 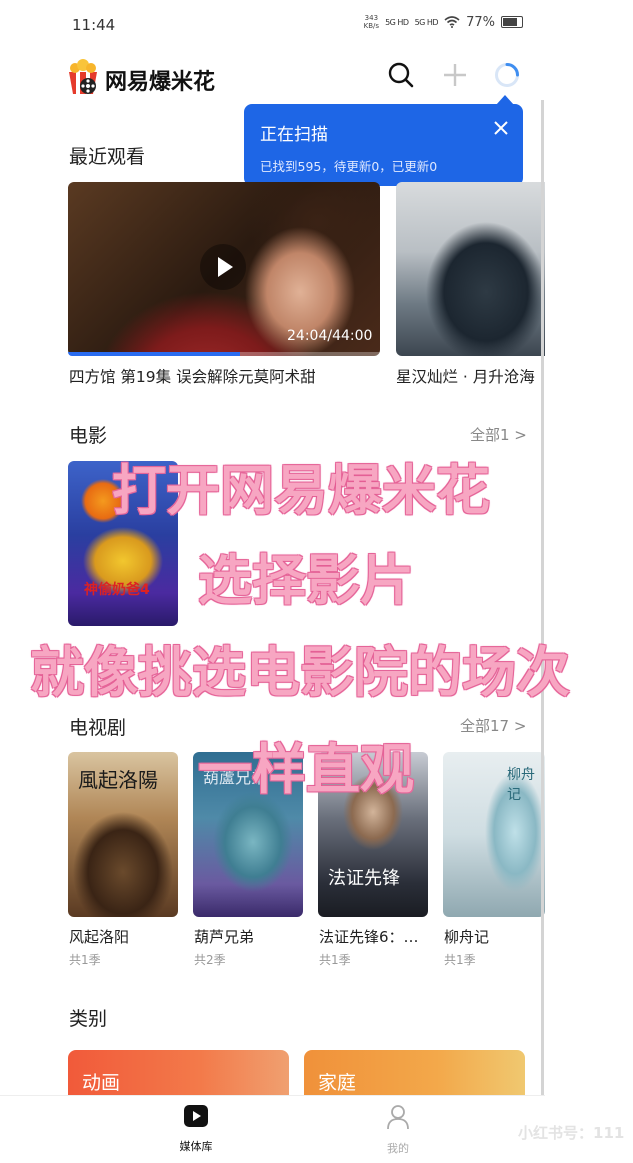 I want to click on tv-poster-text-1: 風起洛陽, so click(x=118, y=780).